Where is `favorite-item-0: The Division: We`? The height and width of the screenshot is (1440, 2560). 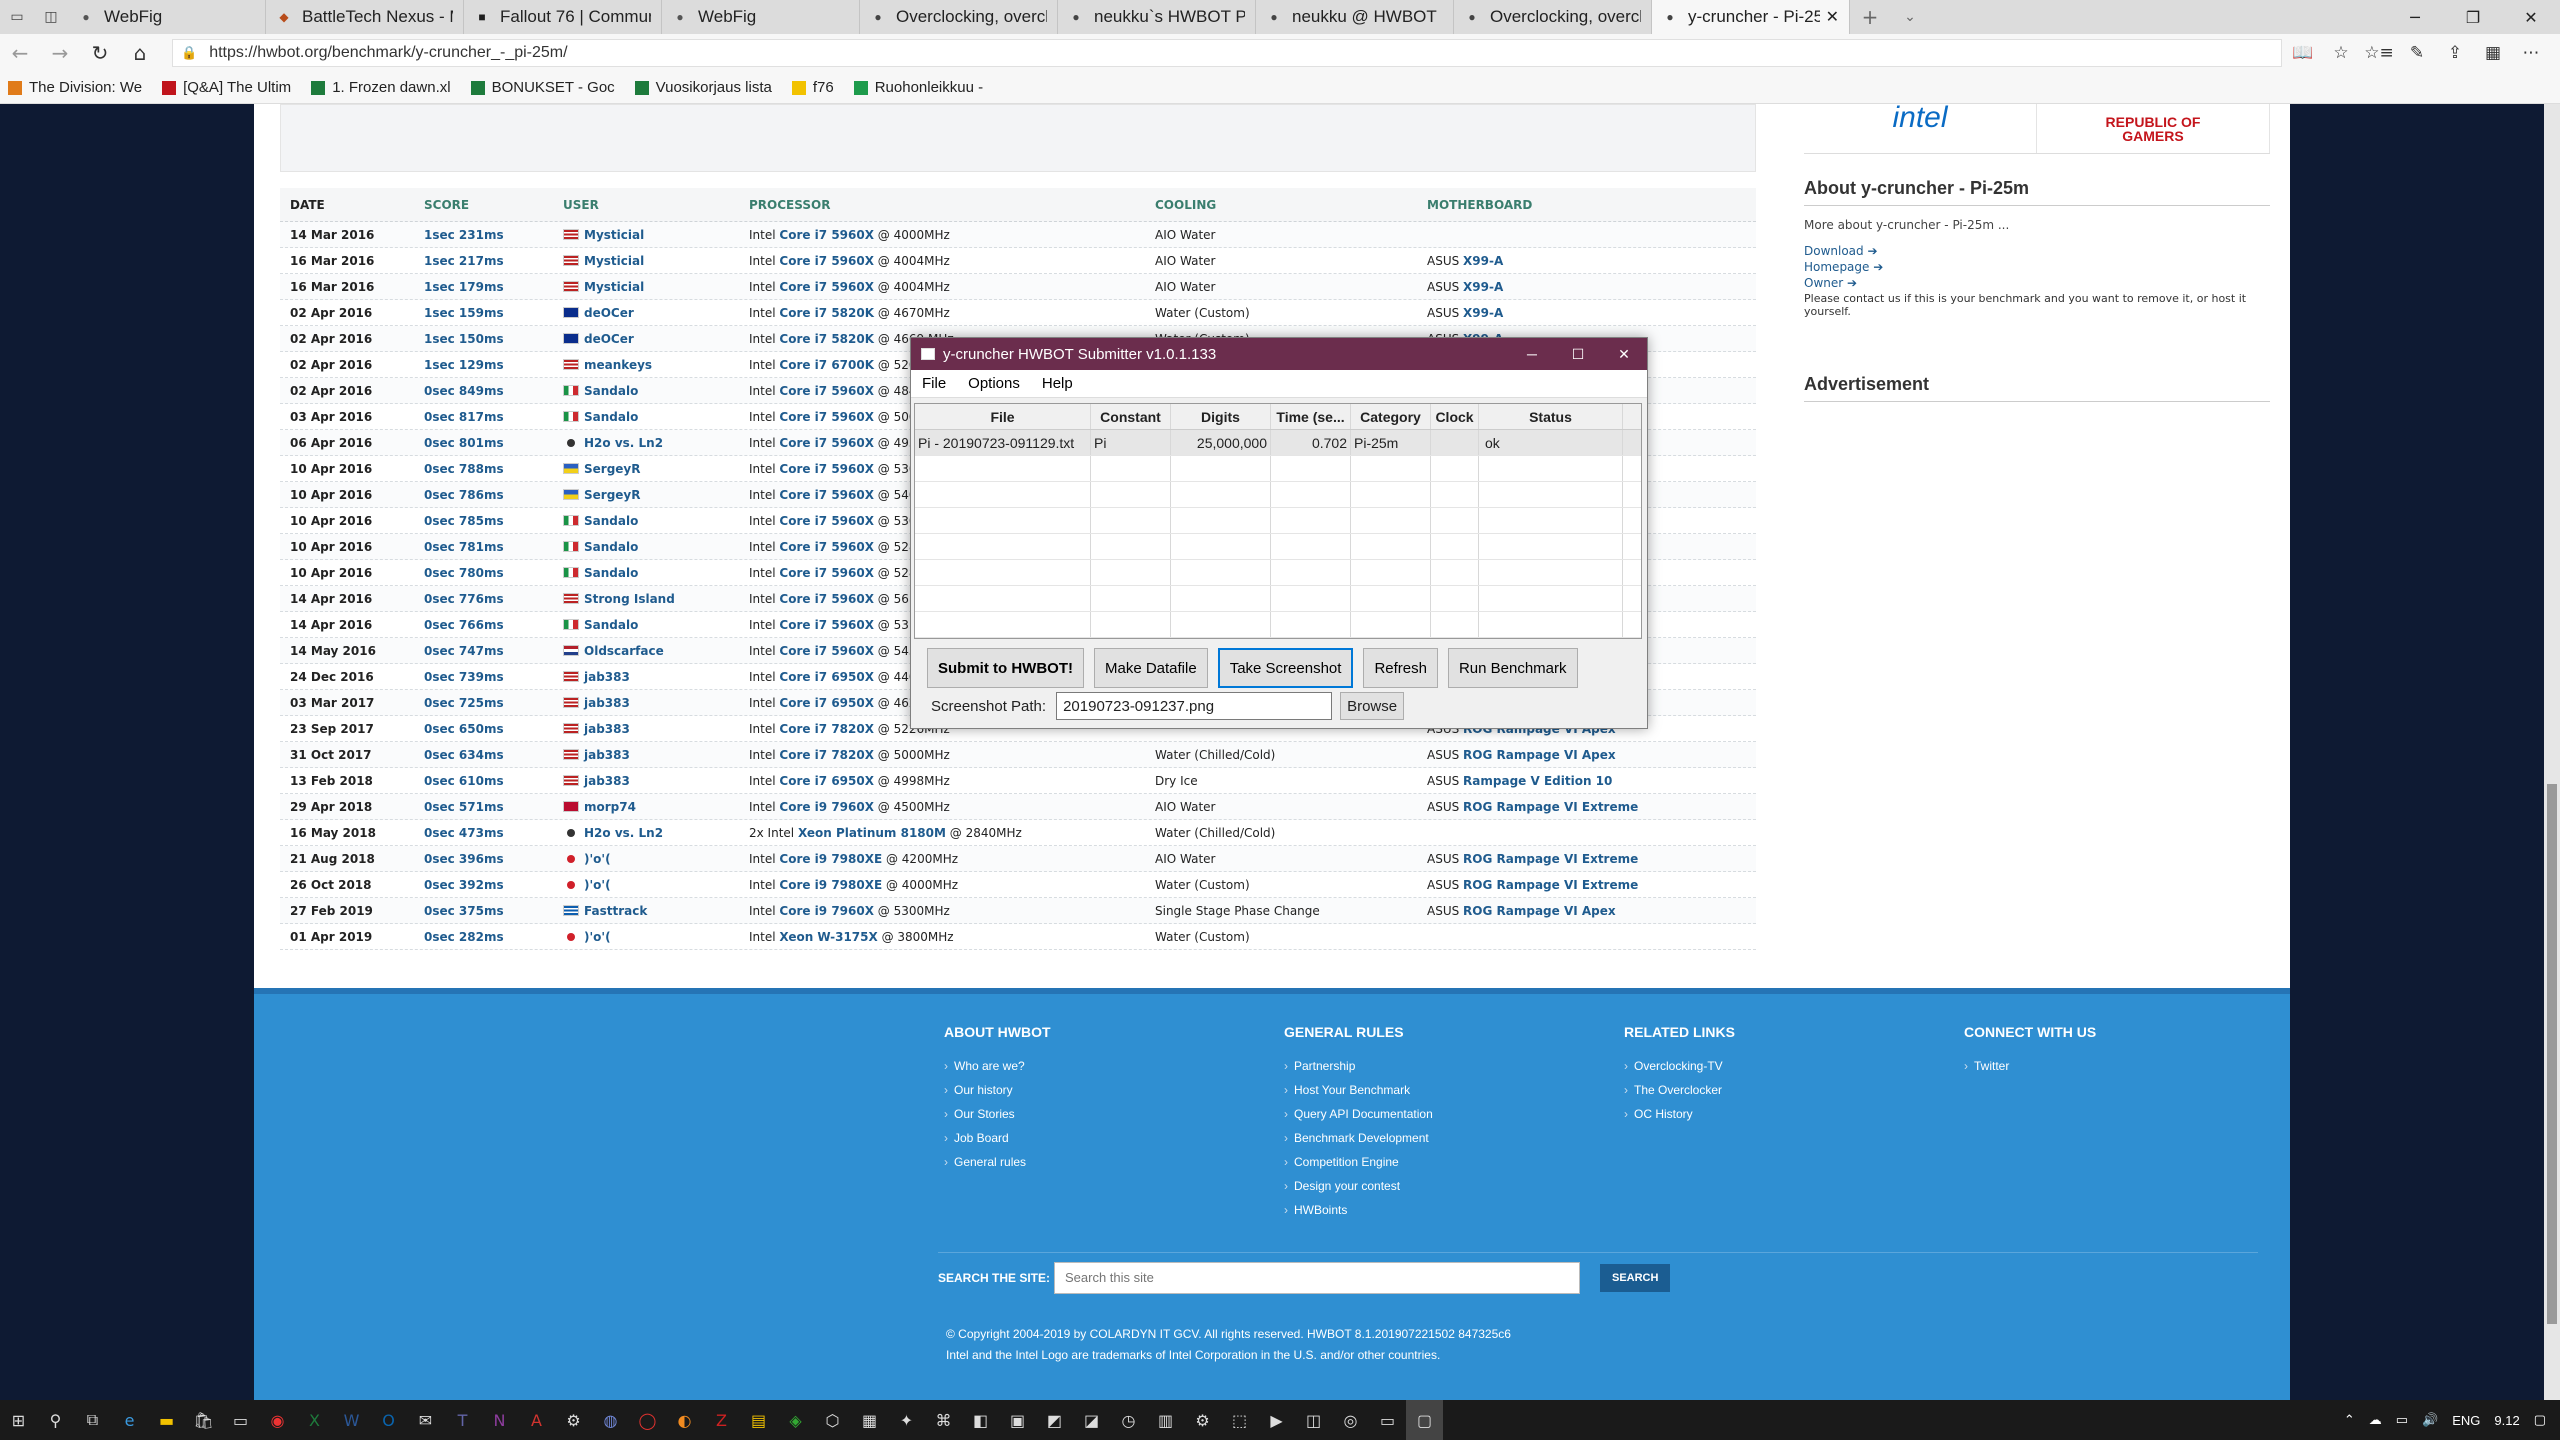
favorite-item-0: The Division: We is located at coordinates (75, 87).